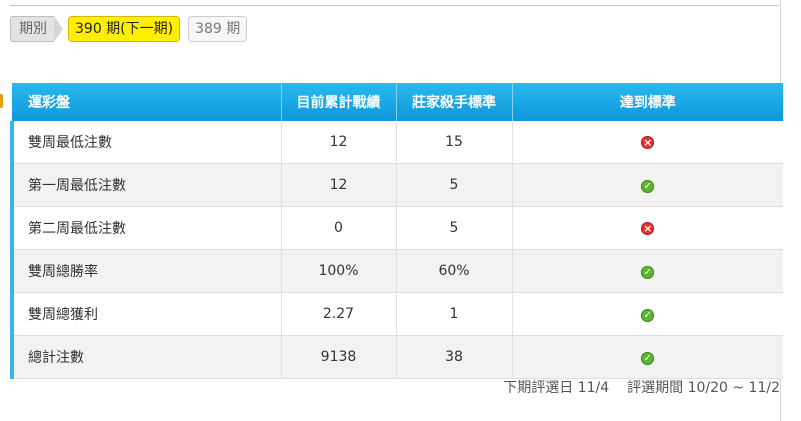 This screenshot has width=801, height=421. What do you see at coordinates (339, 102) in the screenshot?
I see `header-current-record: 目前累計戰績` at bounding box center [339, 102].